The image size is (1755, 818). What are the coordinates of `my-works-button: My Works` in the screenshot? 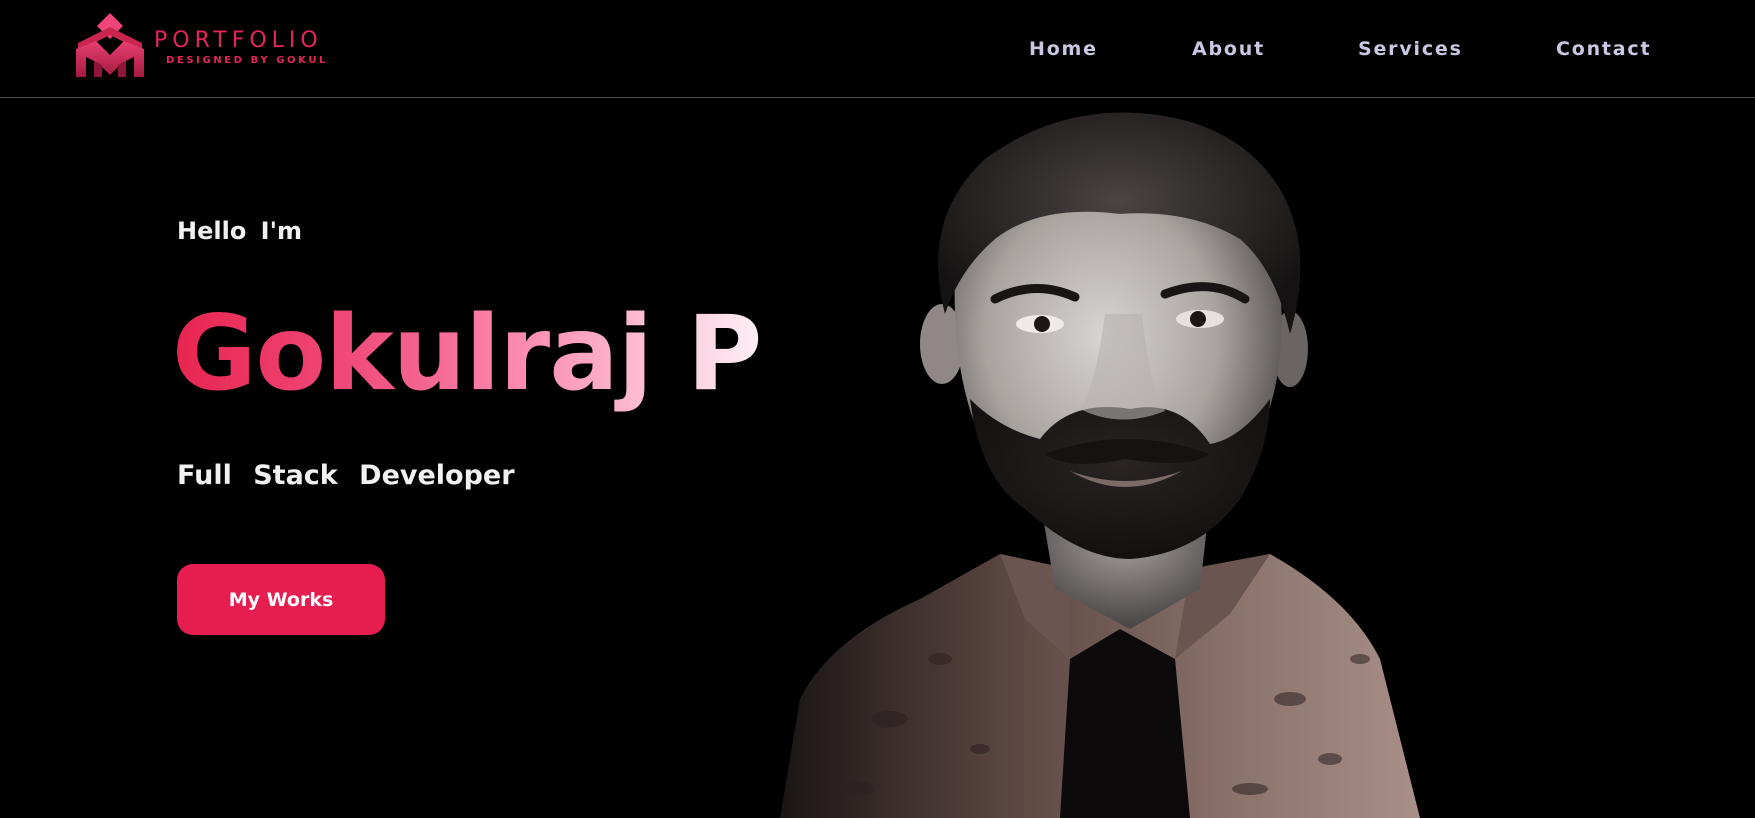 It's located at (281, 599).